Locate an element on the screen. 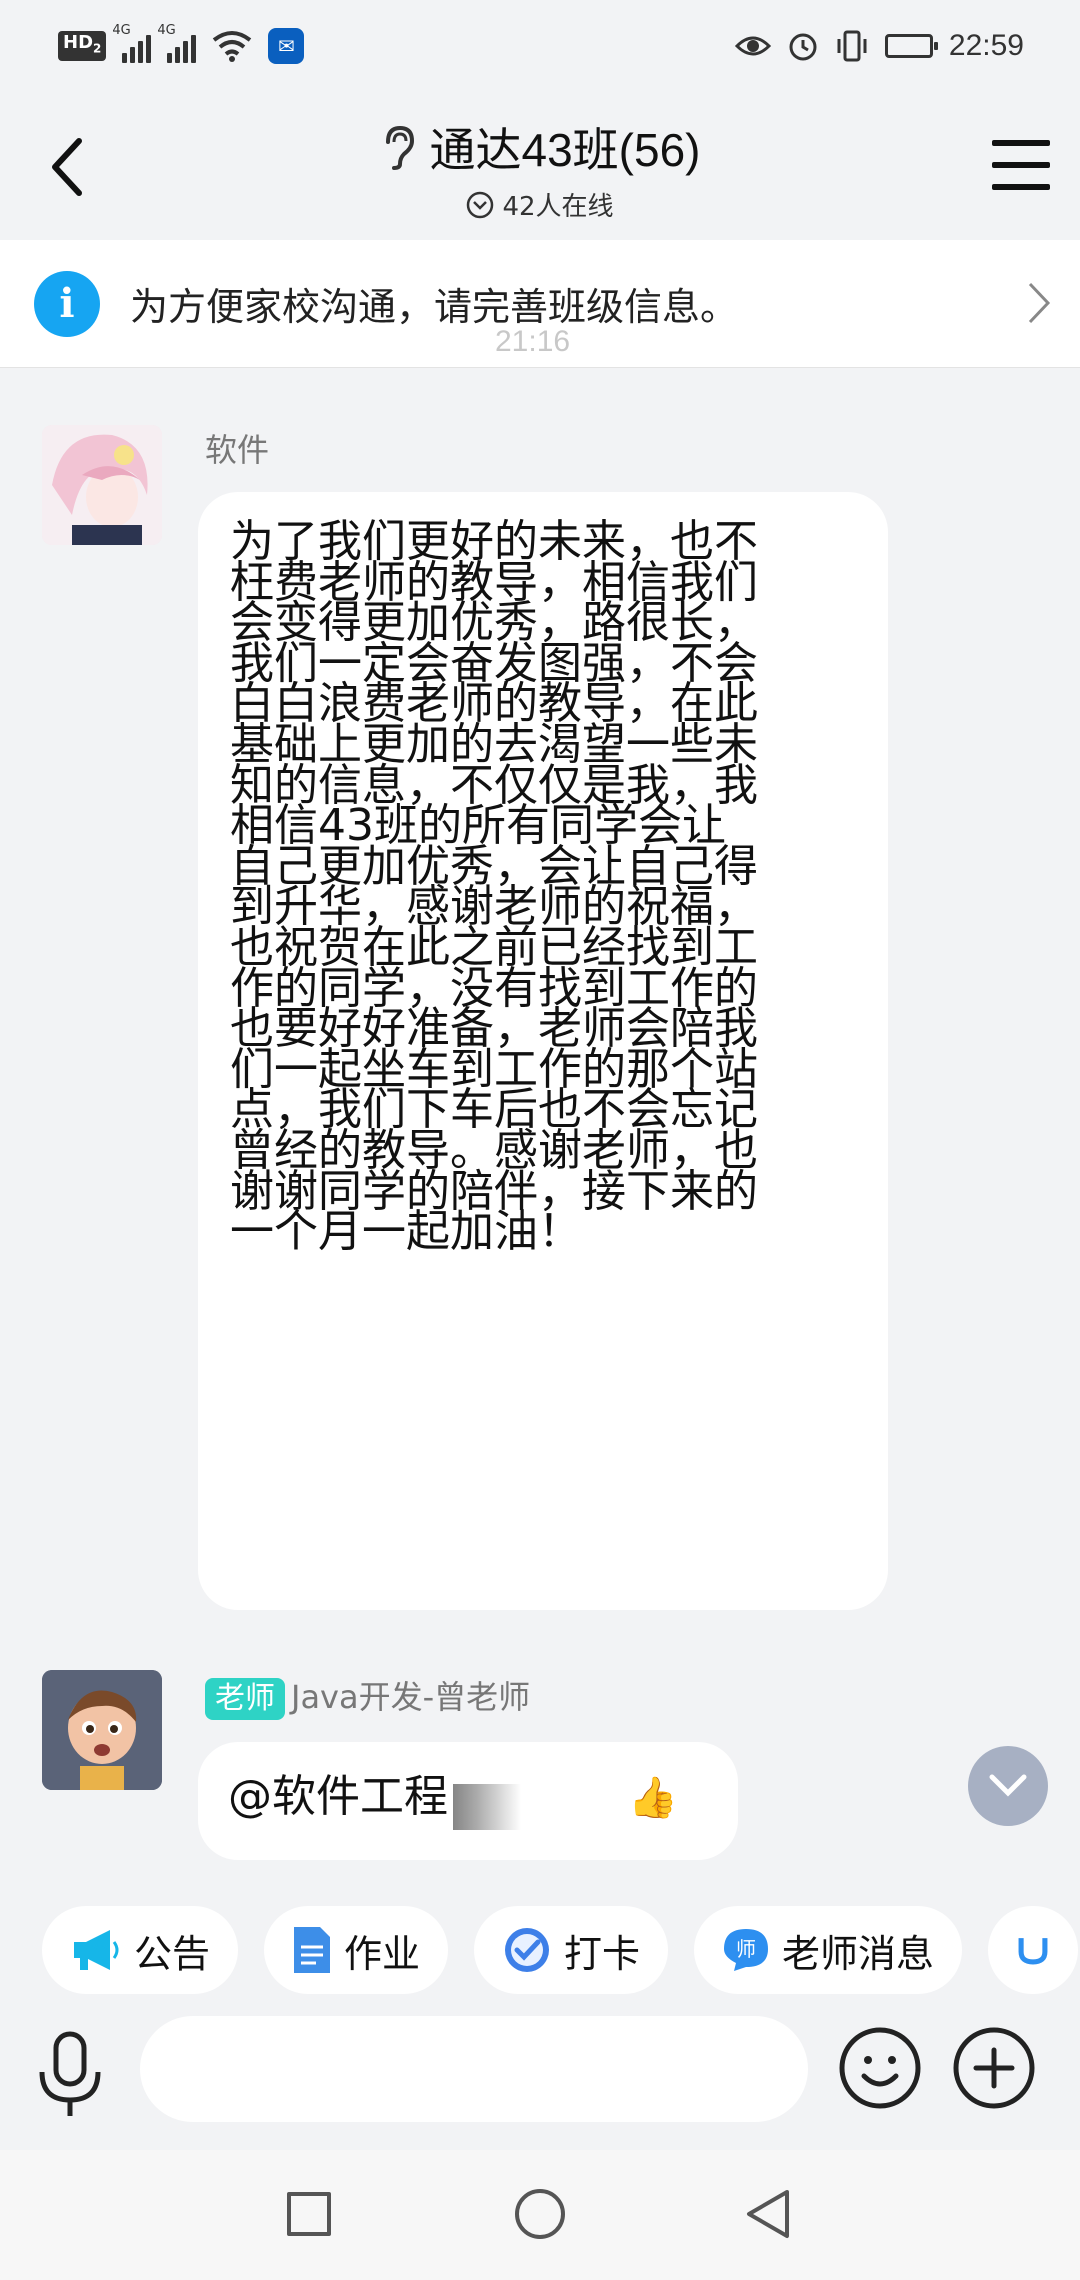  quick-action-label: 老师消息 is located at coordinates (858, 1953).